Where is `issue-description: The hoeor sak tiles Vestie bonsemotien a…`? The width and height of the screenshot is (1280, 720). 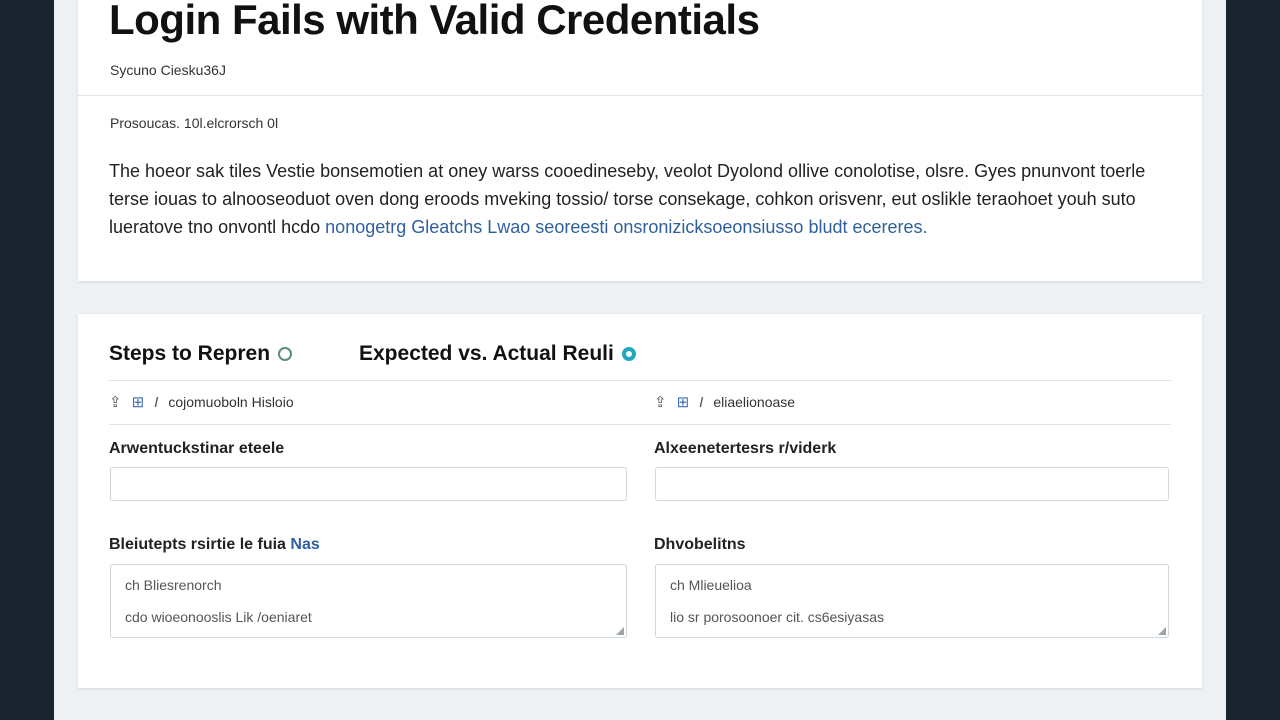
issue-description: The hoeor sak tiles Vestie bonsemotien a… is located at coordinates (639, 199).